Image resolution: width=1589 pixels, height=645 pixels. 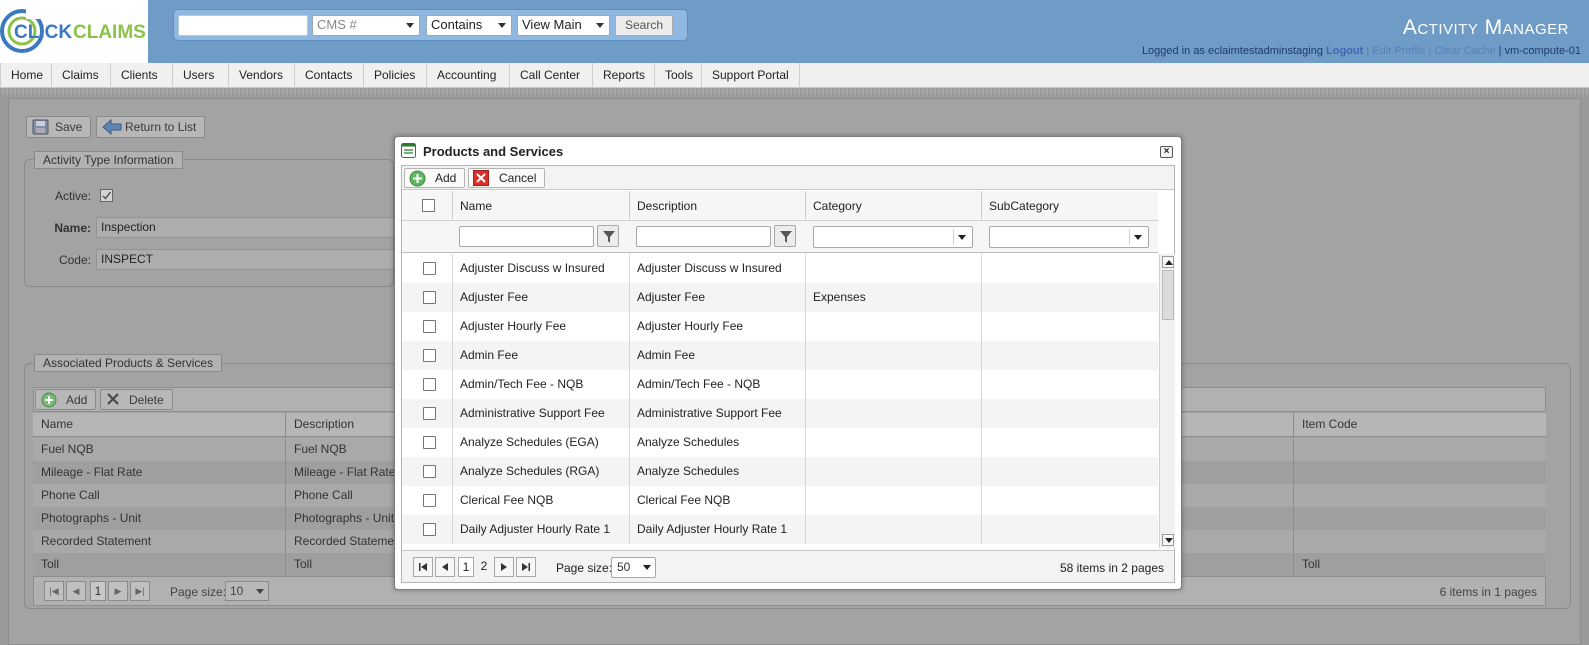 I want to click on cell-description: Admin Fee, so click(x=717, y=355).